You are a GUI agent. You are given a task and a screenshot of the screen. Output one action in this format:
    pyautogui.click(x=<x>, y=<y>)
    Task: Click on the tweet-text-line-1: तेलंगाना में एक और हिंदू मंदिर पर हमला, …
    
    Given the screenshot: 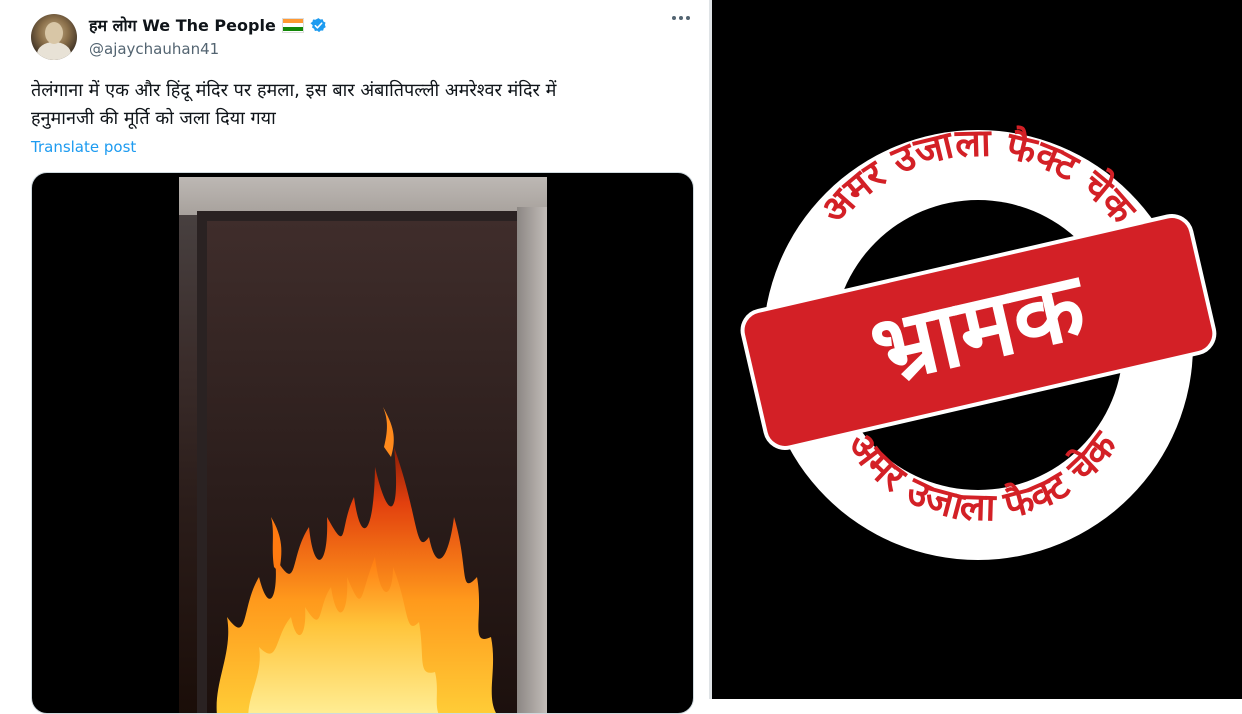 What is the action you would take?
    pyautogui.click(x=294, y=90)
    